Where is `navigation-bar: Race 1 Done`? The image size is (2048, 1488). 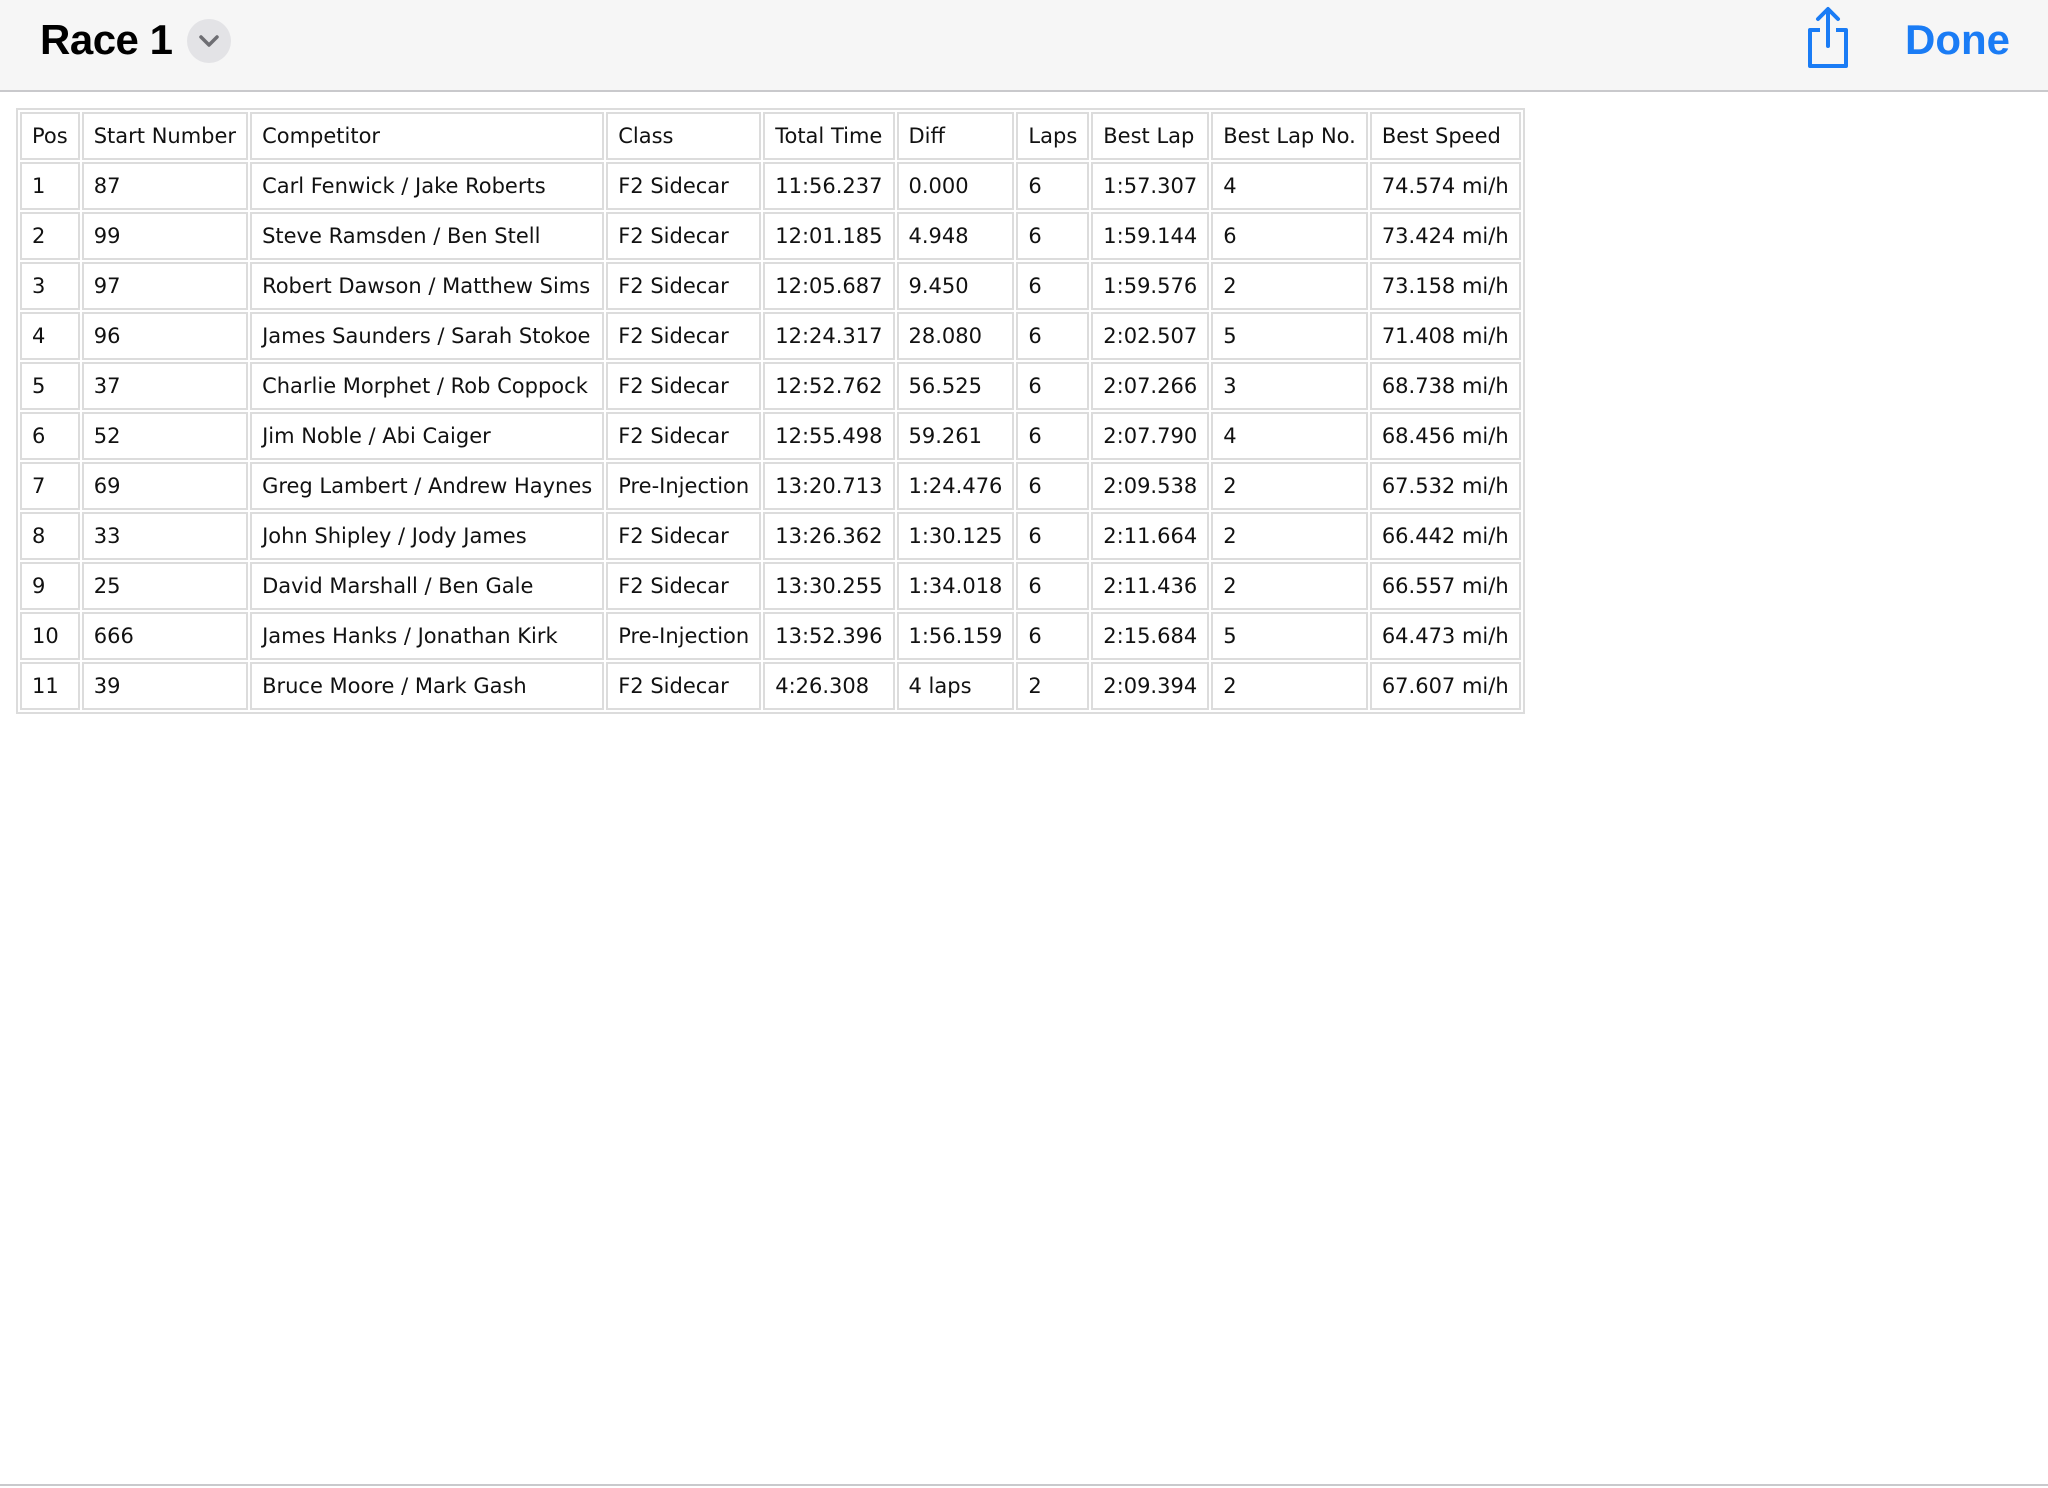
navigation-bar: Race 1 Done is located at coordinates (1024, 46).